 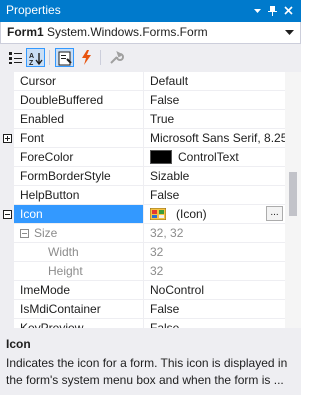 What do you see at coordinates (18, 344) in the screenshot?
I see `description-title: Icon` at bounding box center [18, 344].